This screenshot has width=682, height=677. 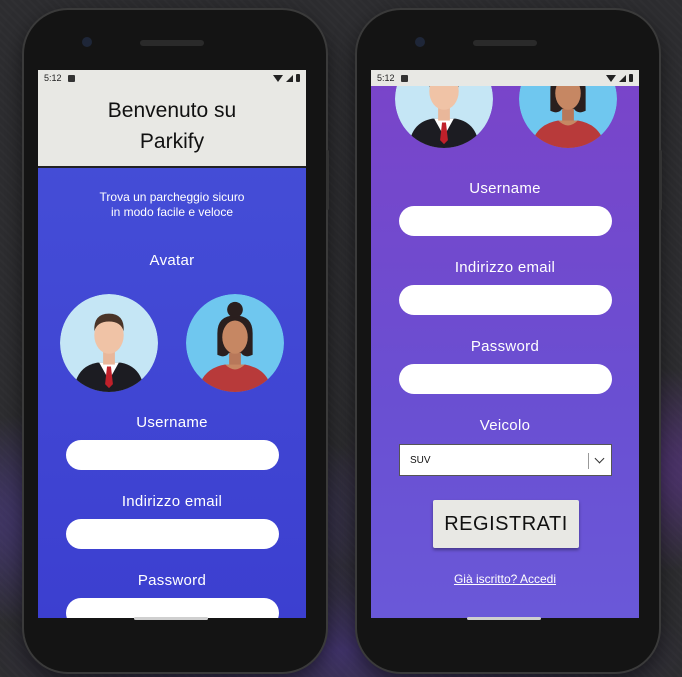 I want to click on avatar-male, so click(x=109, y=343).